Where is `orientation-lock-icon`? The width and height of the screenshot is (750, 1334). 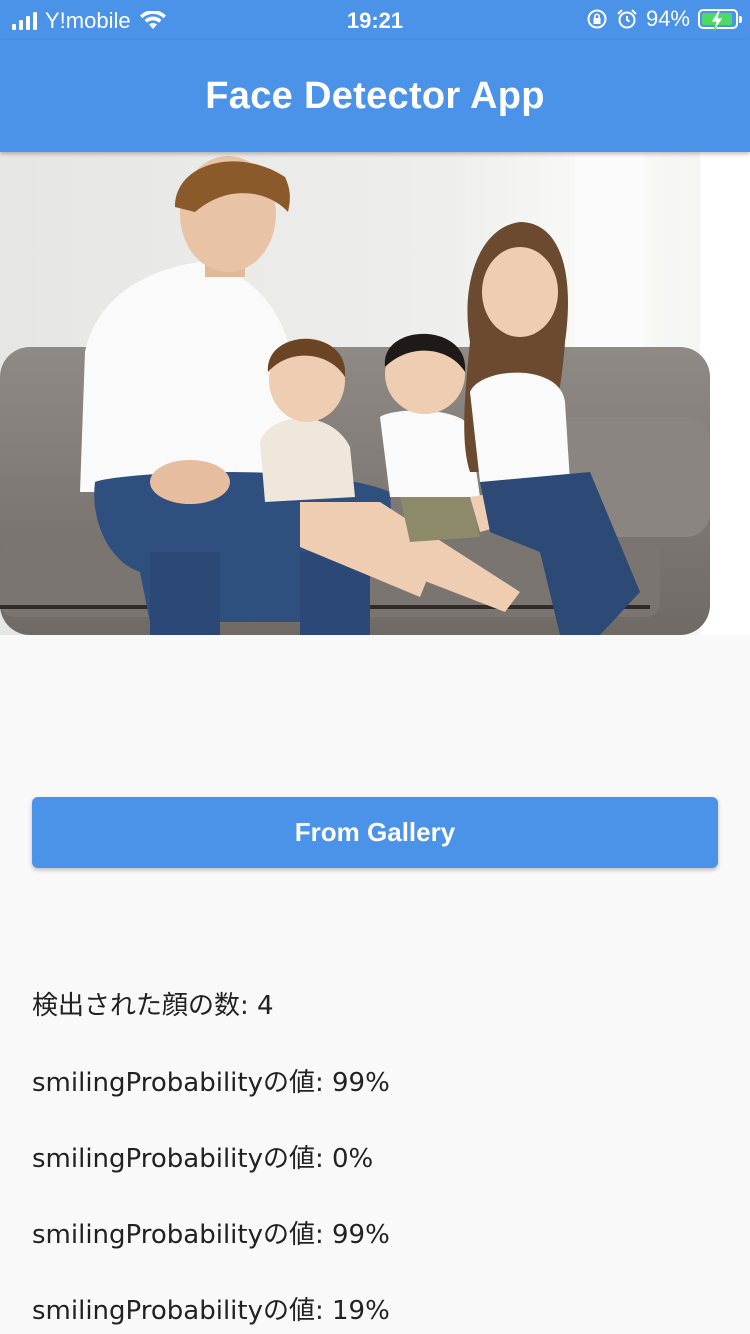 orientation-lock-icon is located at coordinates (597, 19).